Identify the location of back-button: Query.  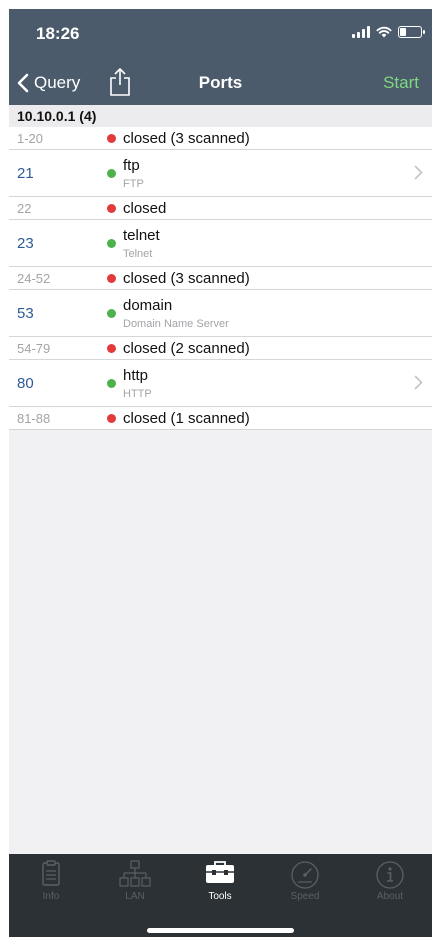
(48, 83).